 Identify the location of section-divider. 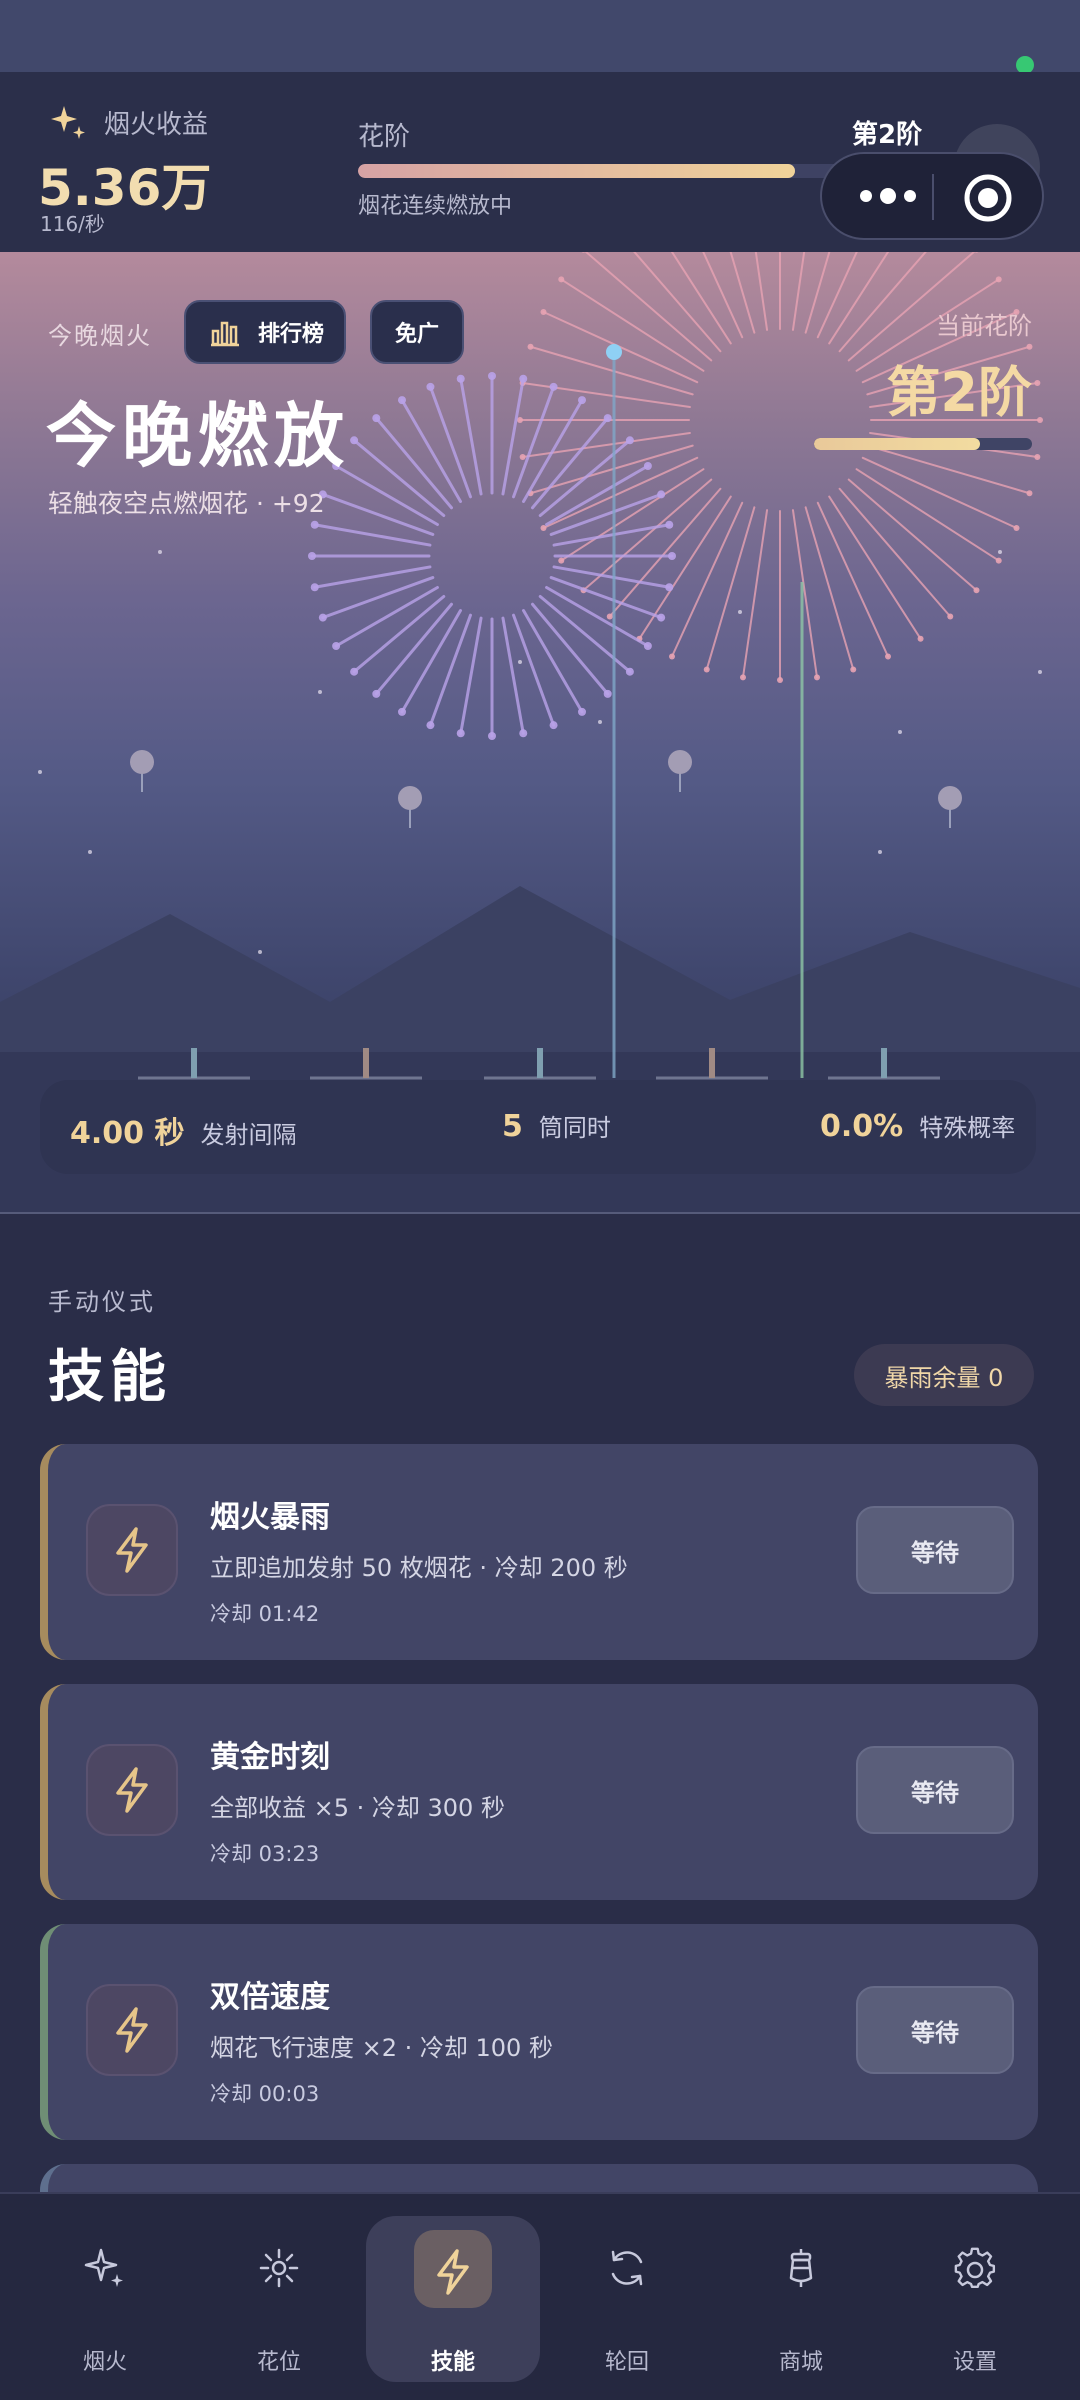
(540, 1213).